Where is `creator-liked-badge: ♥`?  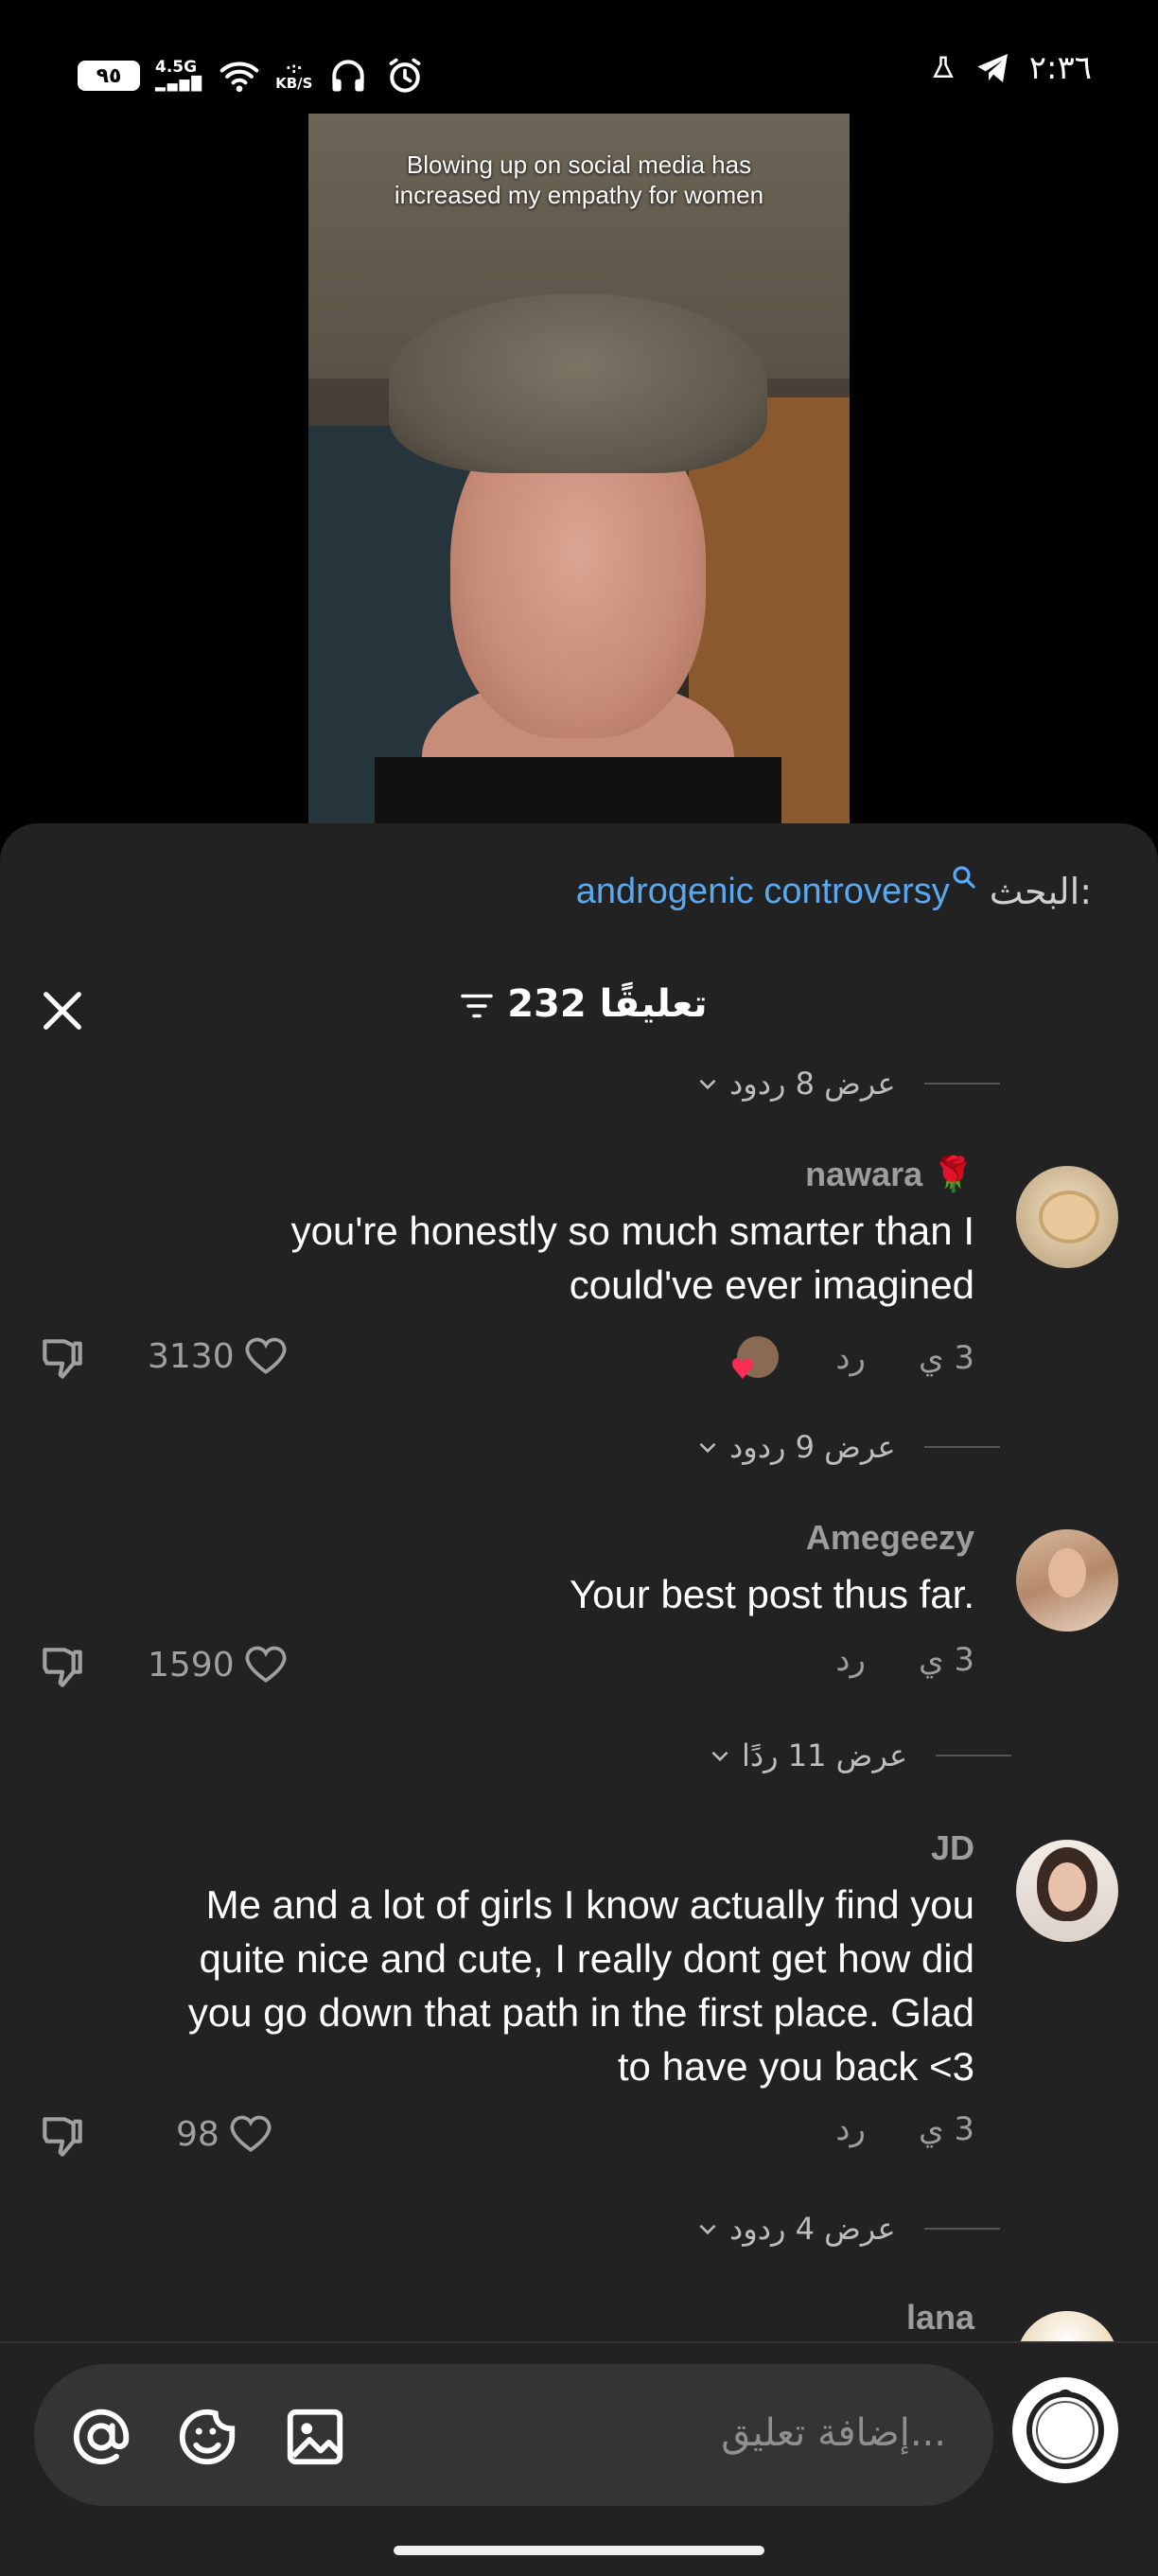 creator-liked-badge: ♥ is located at coordinates (755, 1361).